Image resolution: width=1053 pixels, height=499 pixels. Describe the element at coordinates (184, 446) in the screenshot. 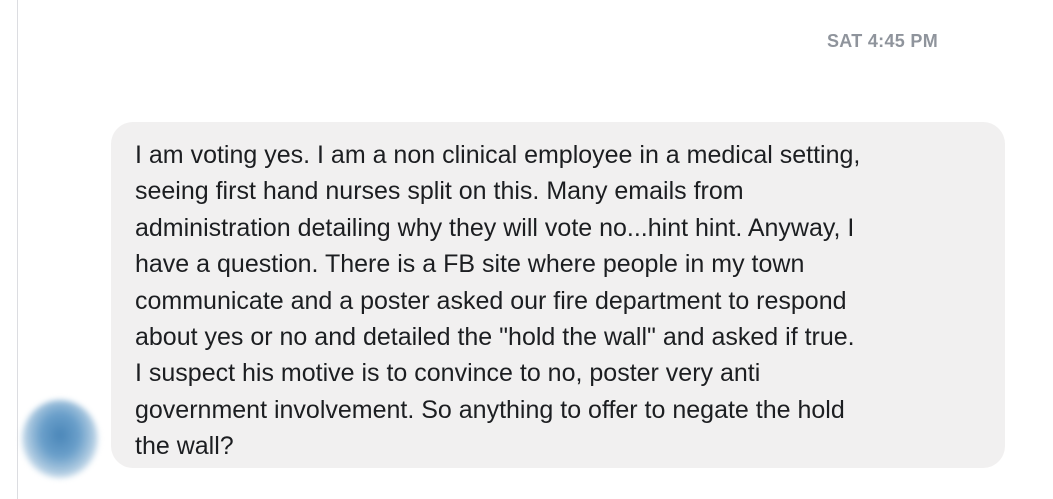

I see `message-line: the wall?` at that location.